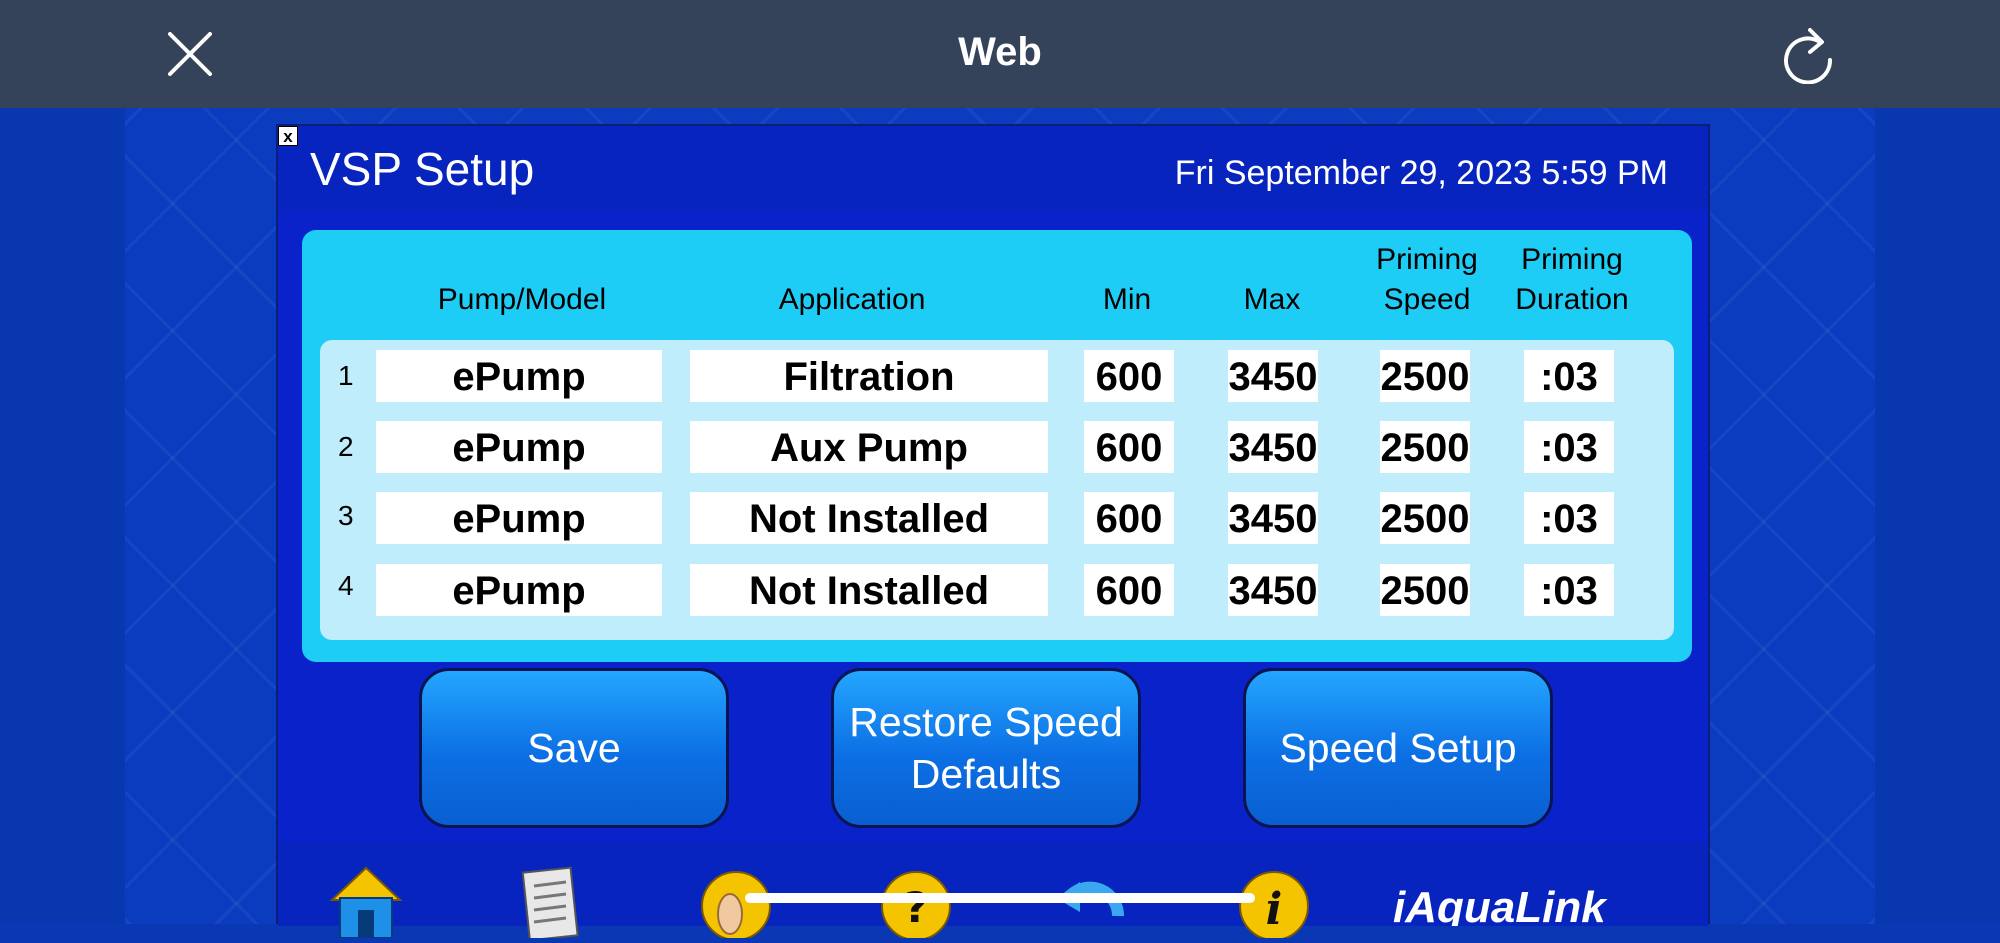 Image resolution: width=2000 pixels, height=943 pixels. Describe the element at coordinates (1427, 299) in the screenshot. I see `header-priming-speed-line2: Speed` at that location.